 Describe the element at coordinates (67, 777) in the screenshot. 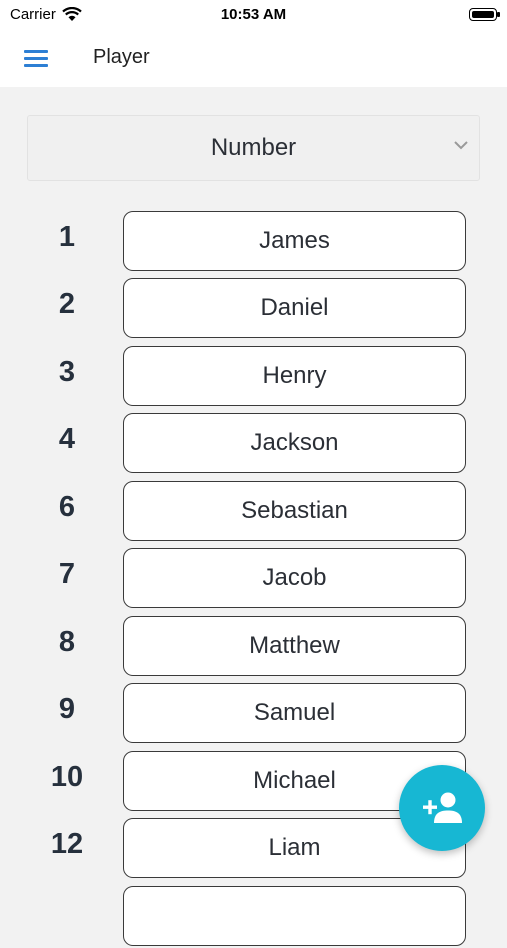

I see `player-number: 10` at that location.